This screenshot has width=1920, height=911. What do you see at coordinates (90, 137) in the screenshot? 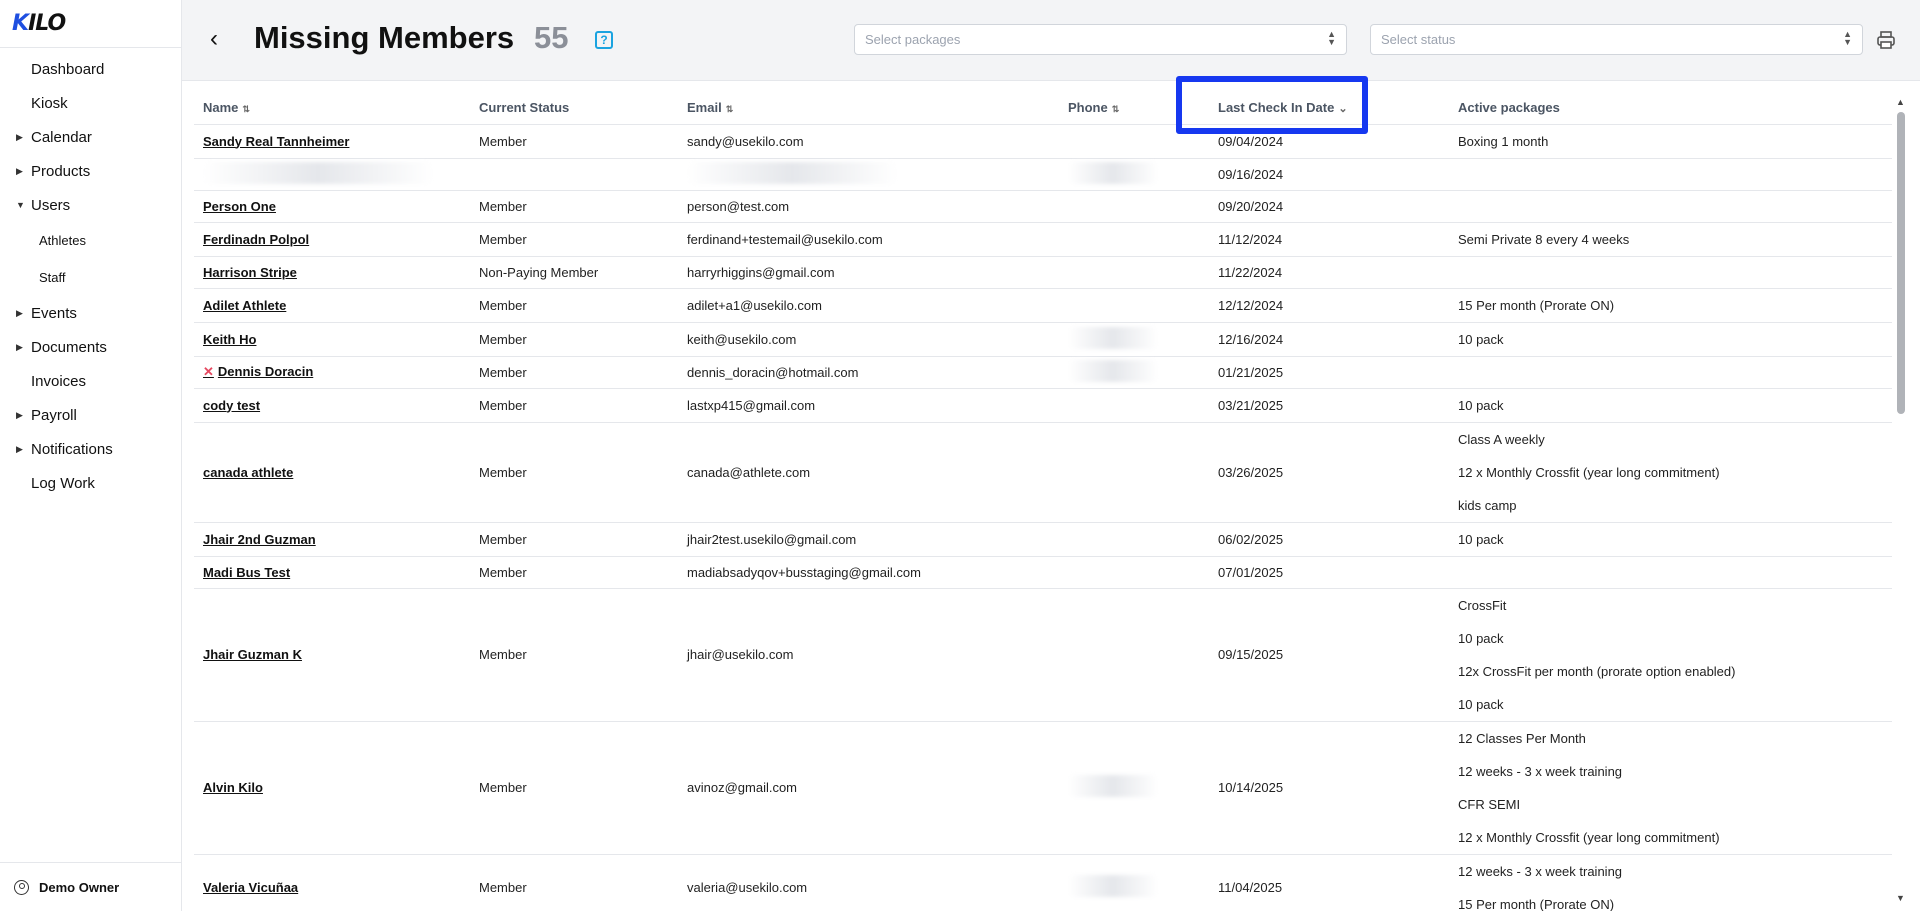
I see `sidebar-item-calendar: ▶ Calendar` at bounding box center [90, 137].